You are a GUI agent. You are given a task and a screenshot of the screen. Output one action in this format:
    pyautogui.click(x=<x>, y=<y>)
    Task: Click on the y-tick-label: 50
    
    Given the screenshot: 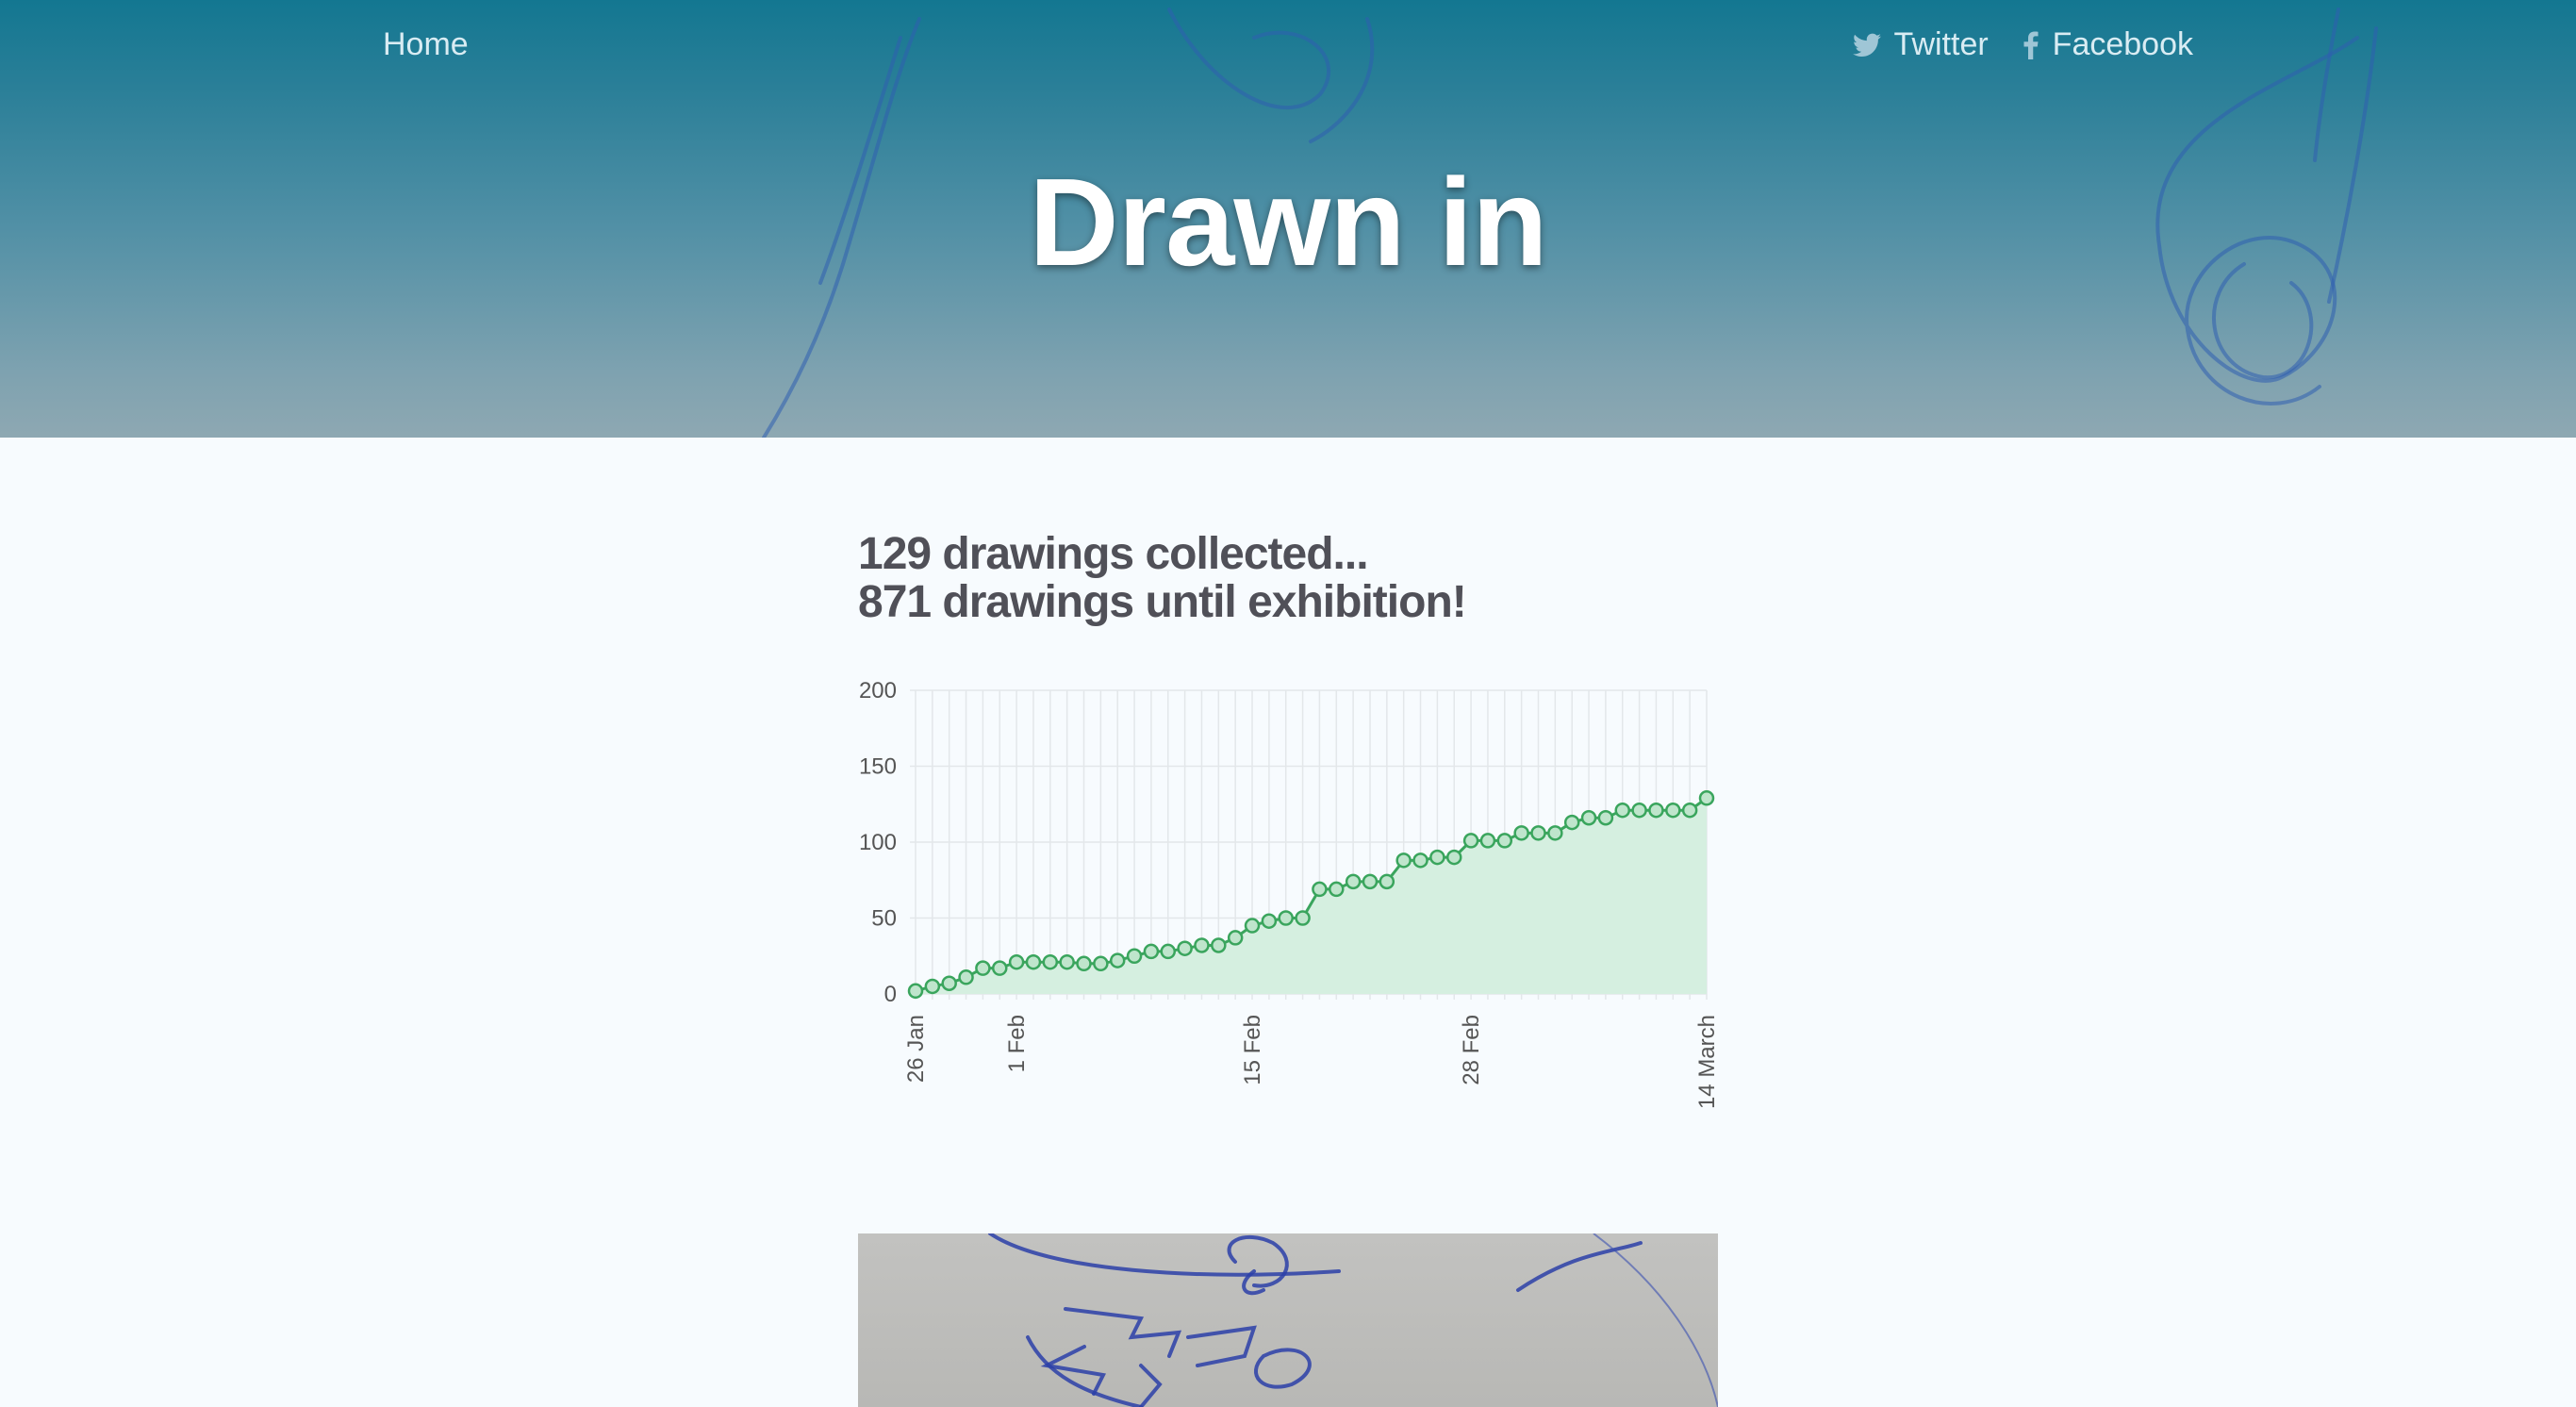 What is the action you would take?
    pyautogui.click(x=884, y=919)
    